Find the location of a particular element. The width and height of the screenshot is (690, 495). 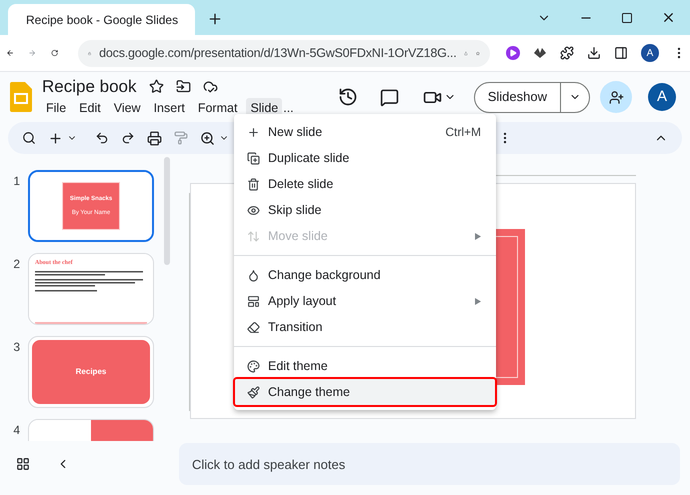

menu-option: Change background is located at coordinates (365, 275).